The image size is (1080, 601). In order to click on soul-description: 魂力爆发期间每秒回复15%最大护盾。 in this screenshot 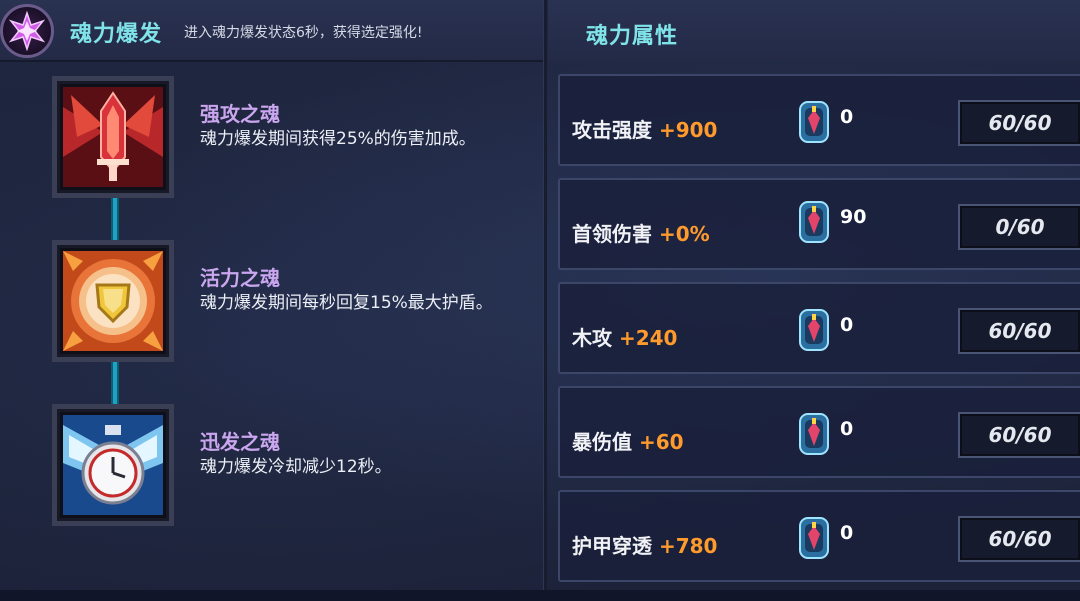, I will do `click(346, 303)`.